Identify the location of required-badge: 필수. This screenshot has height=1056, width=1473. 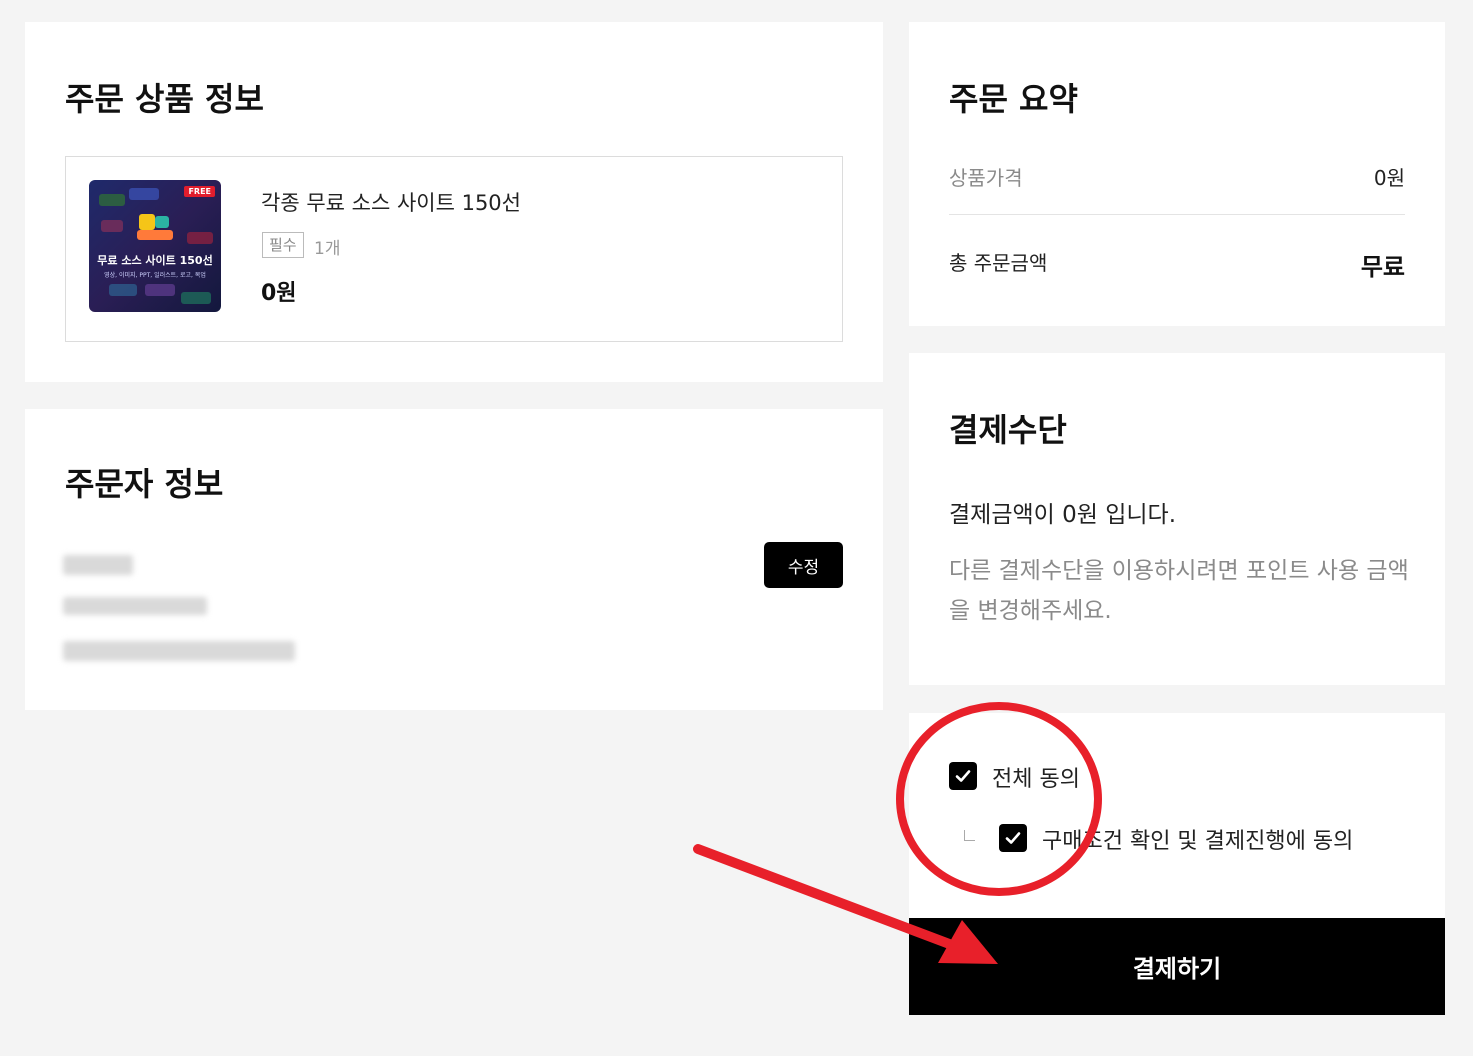
(283, 245).